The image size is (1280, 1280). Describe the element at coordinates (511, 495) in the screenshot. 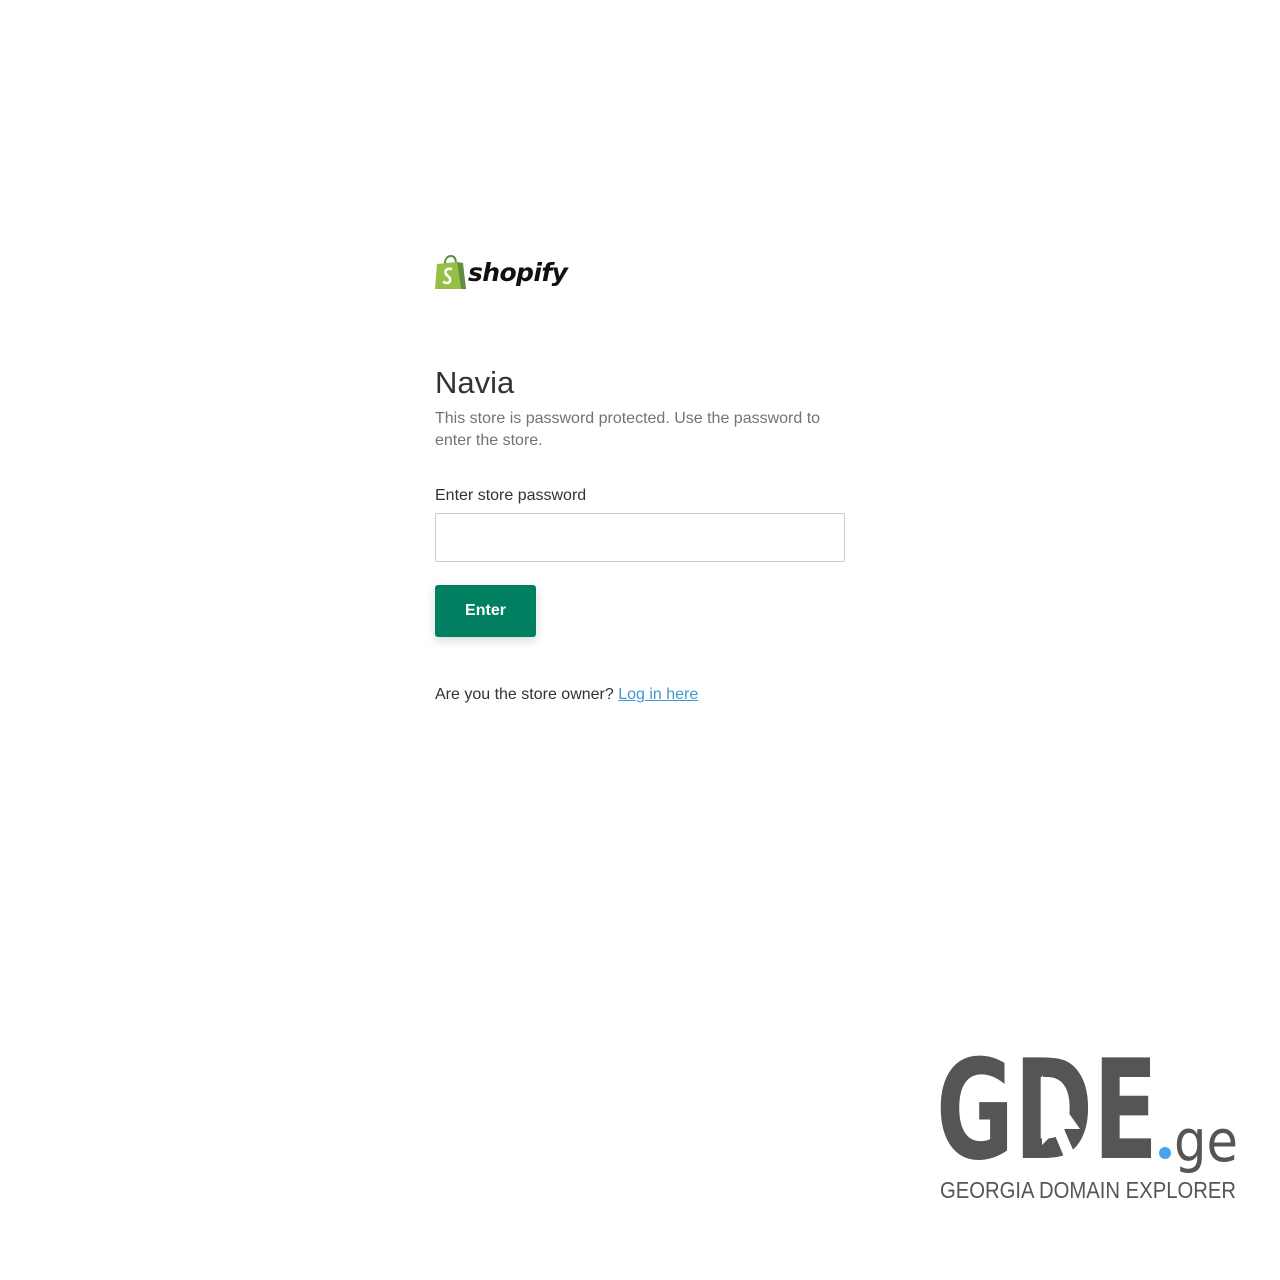

I see `password-label: Enter store password` at that location.